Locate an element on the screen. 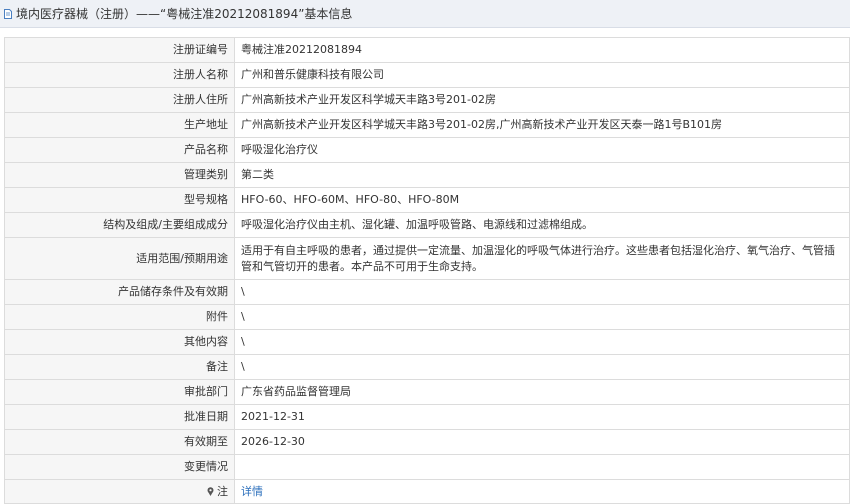 The height and width of the screenshot is (504, 850). table-row: 附件 \ is located at coordinates (427, 317).